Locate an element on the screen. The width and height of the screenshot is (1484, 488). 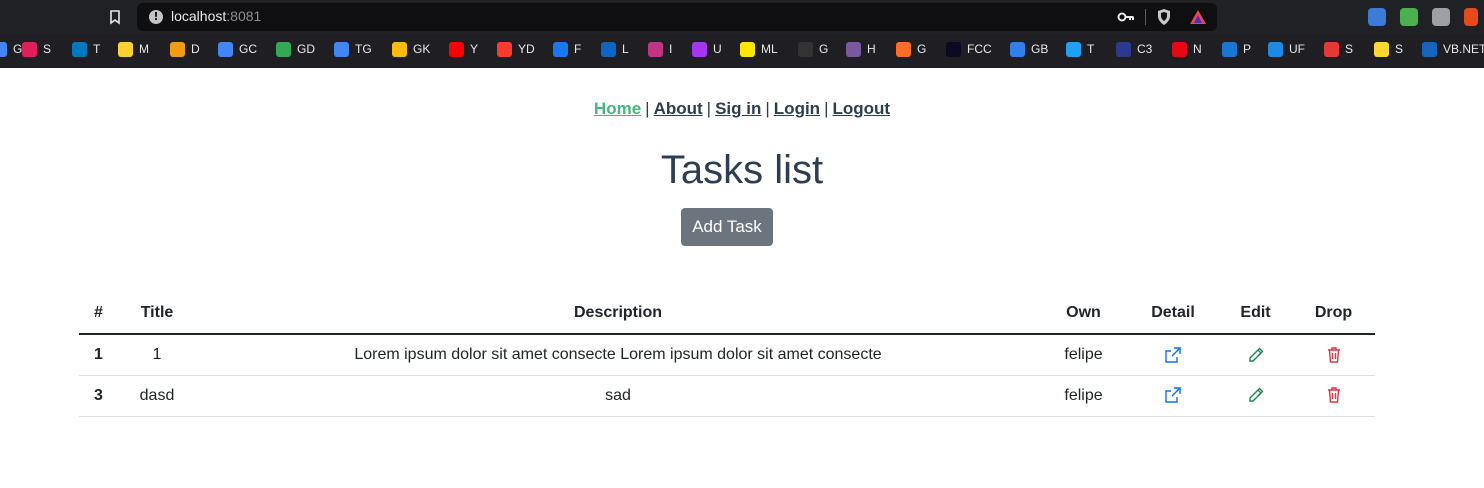
bookmark-item: N is located at coordinates (1187, 49).